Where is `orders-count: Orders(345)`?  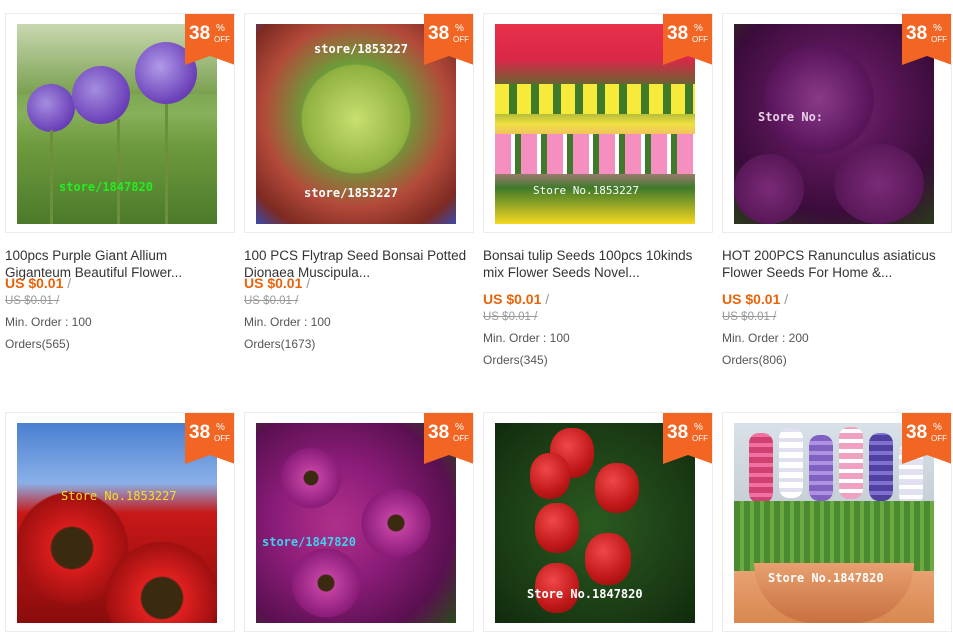
orders-count: Orders(345) is located at coordinates (515, 360).